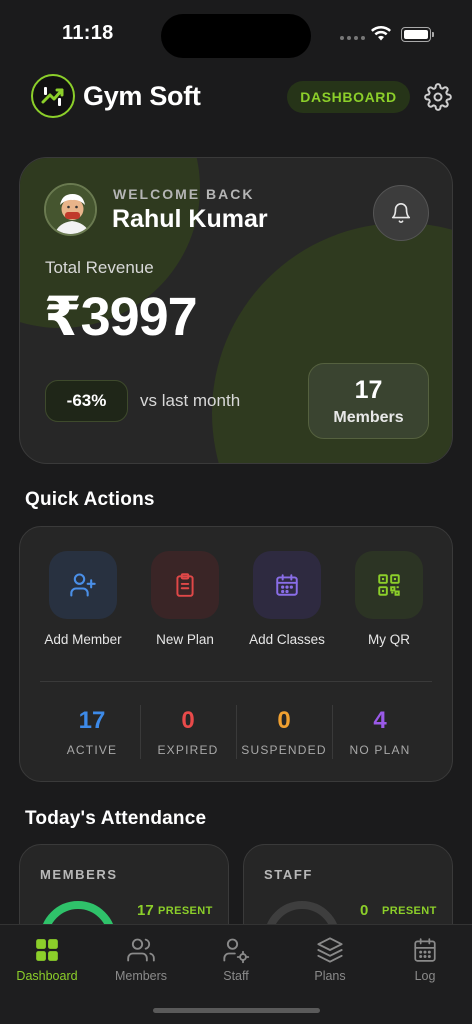 Image resolution: width=472 pixels, height=1024 pixels. I want to click on stat-suspended-value: 0, so click(284, 720).